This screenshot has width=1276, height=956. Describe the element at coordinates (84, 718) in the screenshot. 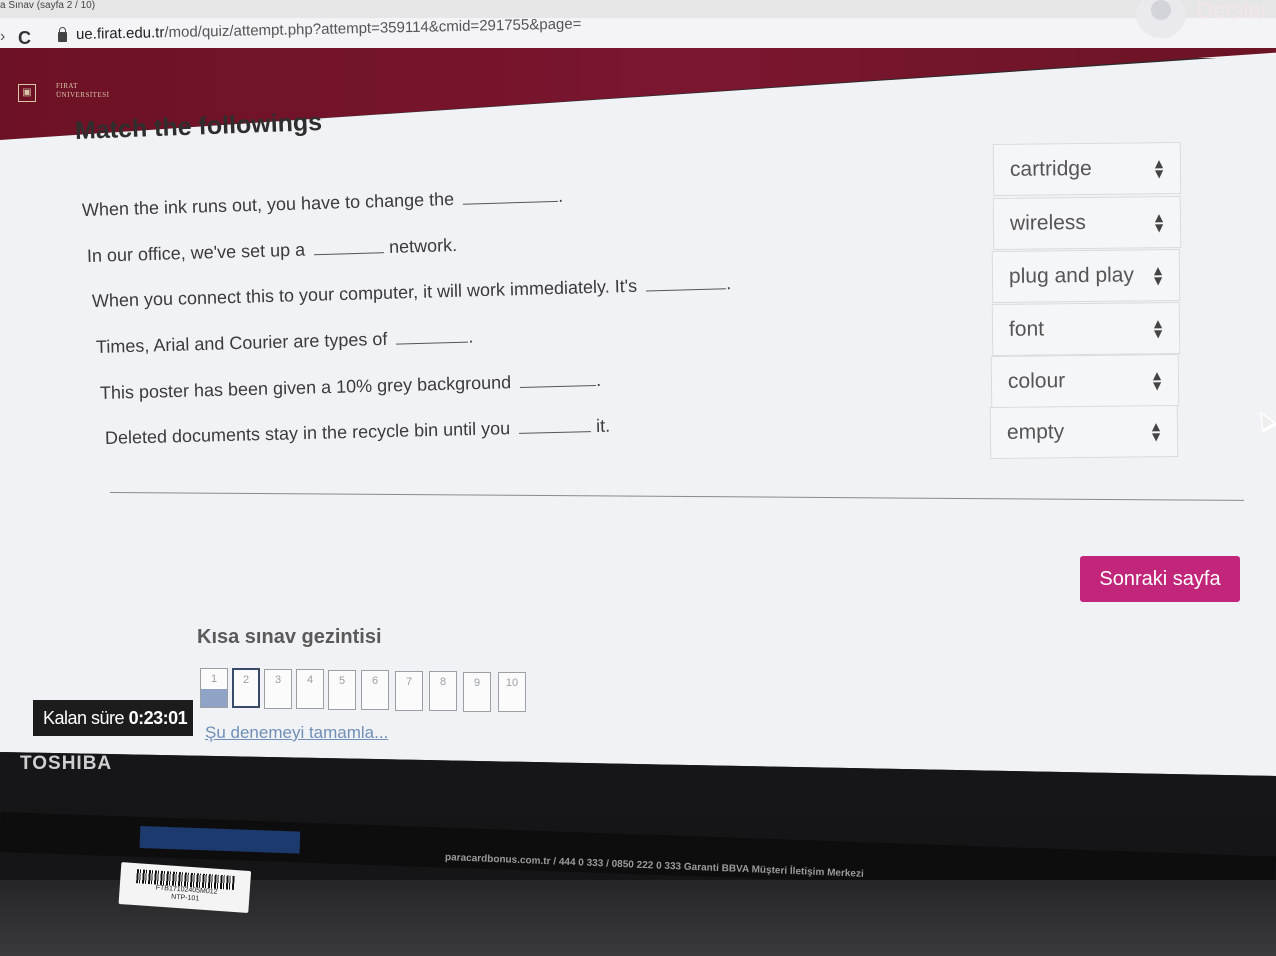

I see `timer-label: Kalan süre` at that location.